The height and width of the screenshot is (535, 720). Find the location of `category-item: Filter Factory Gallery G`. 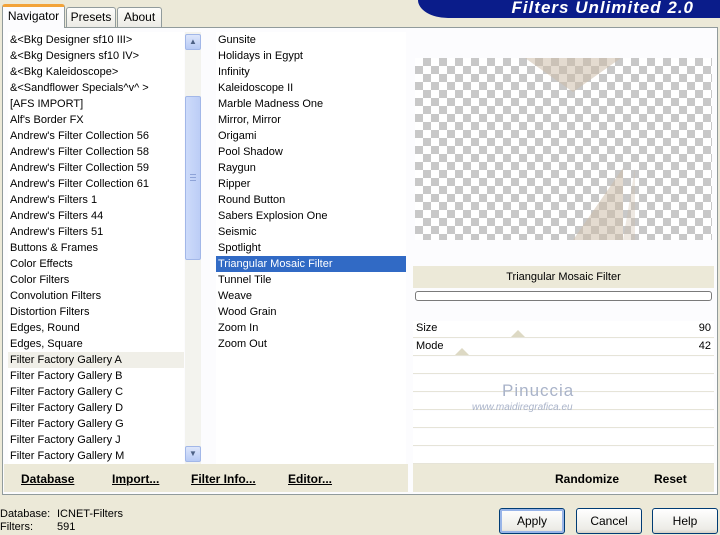

category-item: Filter Factory Gallery G is located at coordinates (96, 424).